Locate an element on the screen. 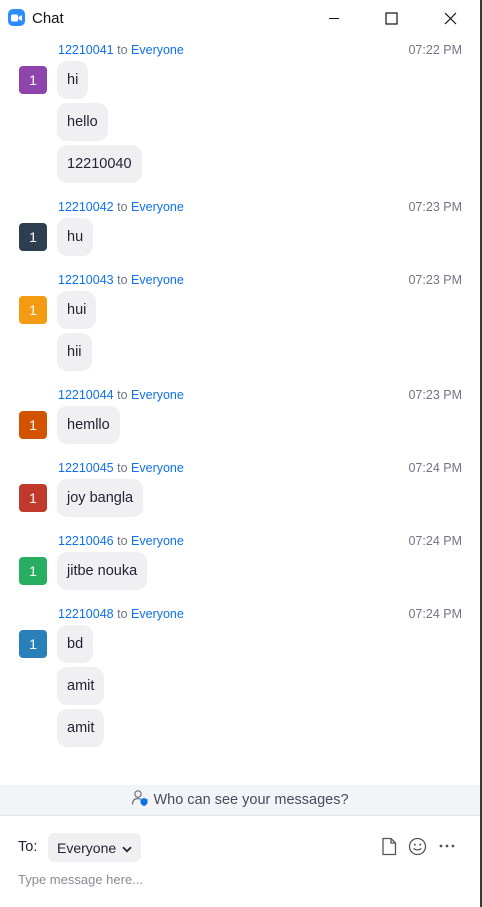 This screenshot has width=482, height=907. more-icon is located at coordinates (447, 846).